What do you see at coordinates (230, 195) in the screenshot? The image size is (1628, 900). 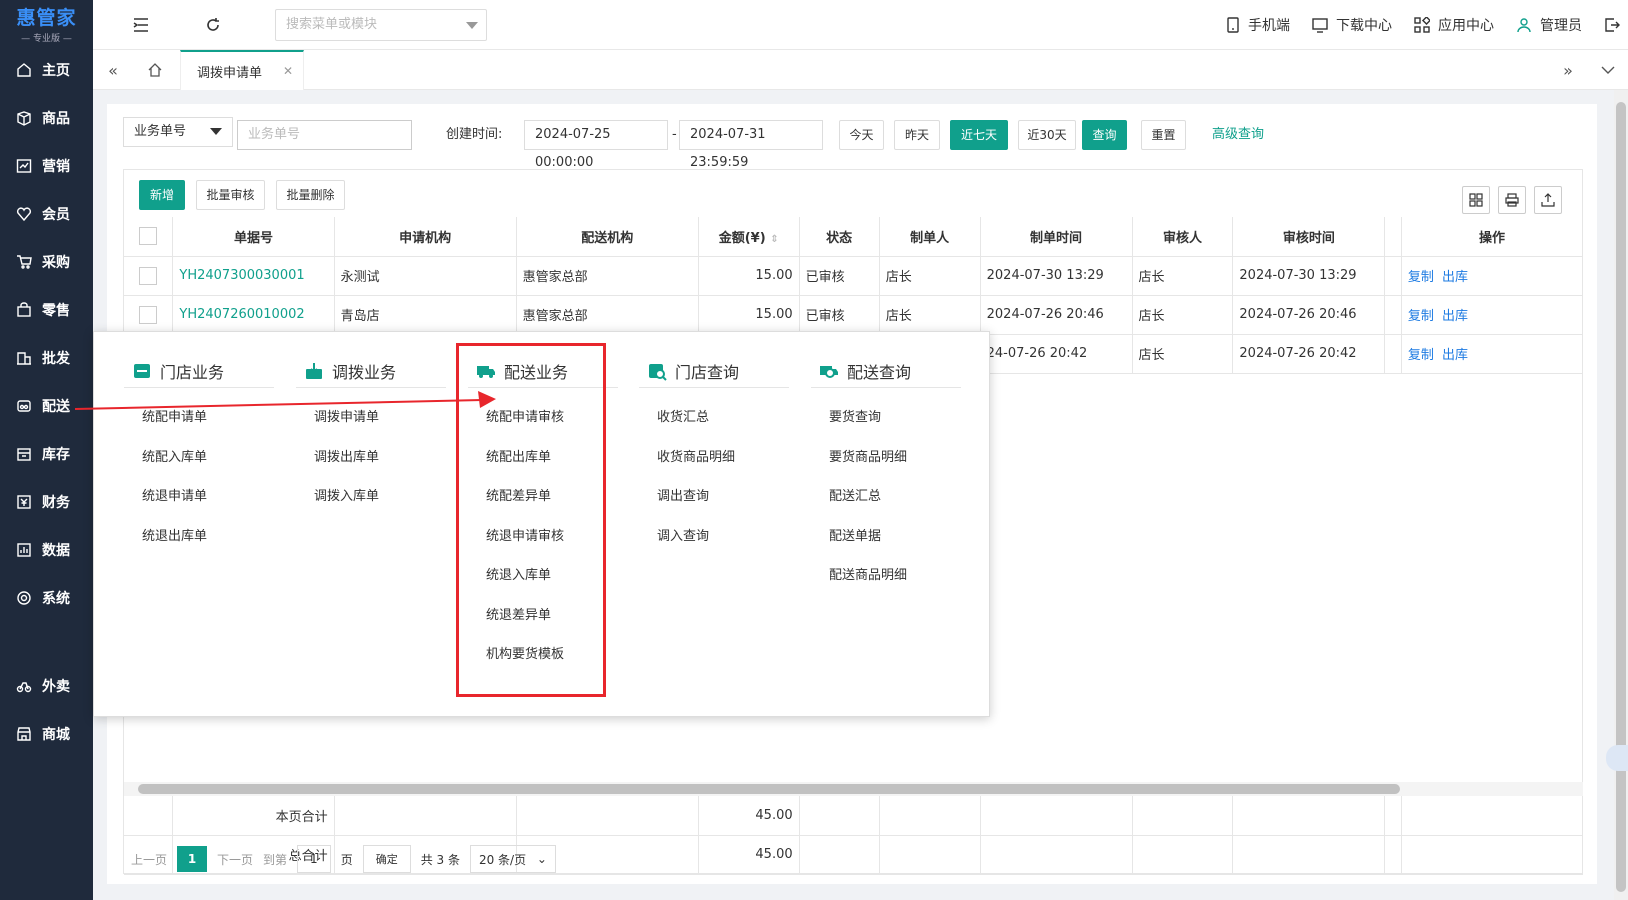 I see `batch-audit-button: 批量审核` at bounding box center [230, 195].